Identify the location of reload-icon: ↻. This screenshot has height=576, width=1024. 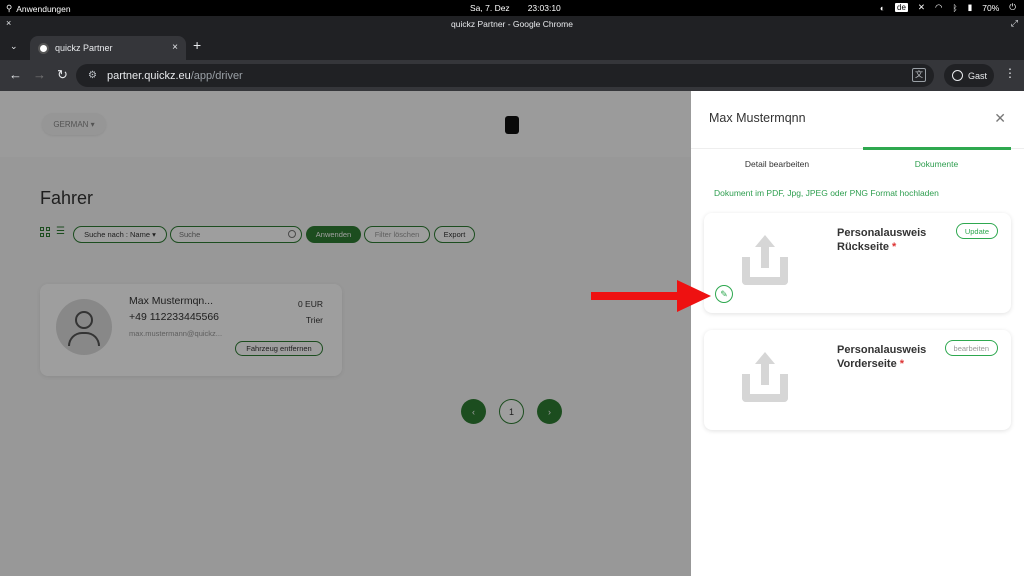
(62, 75).